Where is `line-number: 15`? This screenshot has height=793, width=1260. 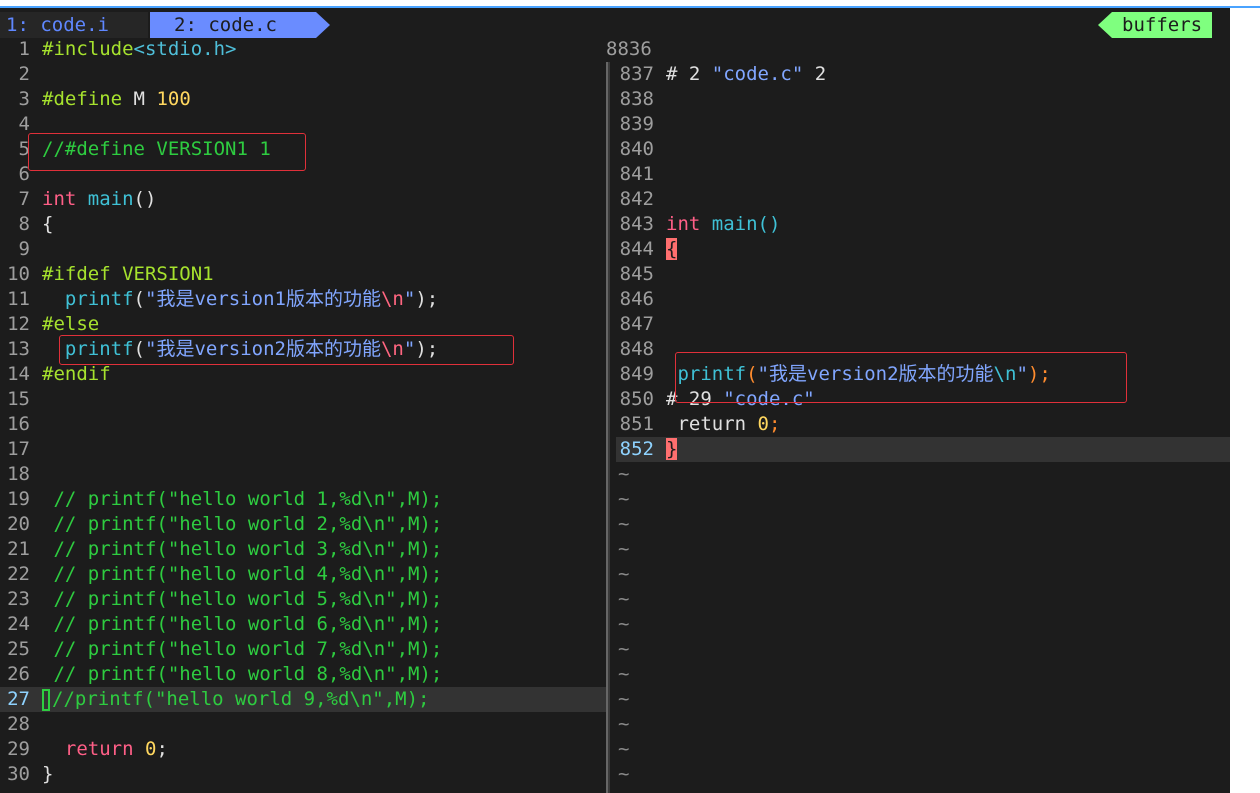
line-number: 15 is located at coordinates (18, 399).